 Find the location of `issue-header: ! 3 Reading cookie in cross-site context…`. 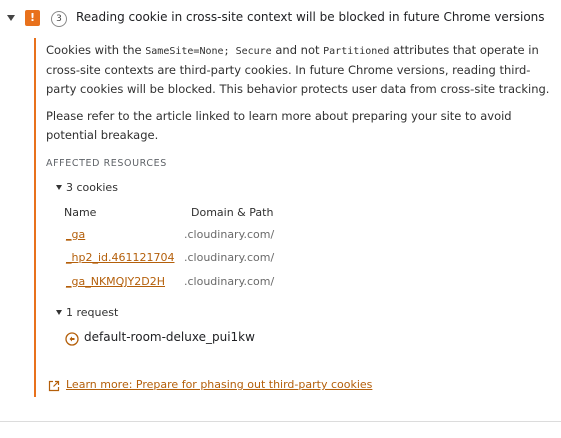

issue-header: ! 3 Reading cookie in cross-site context… is located at coordinates (280, 19).